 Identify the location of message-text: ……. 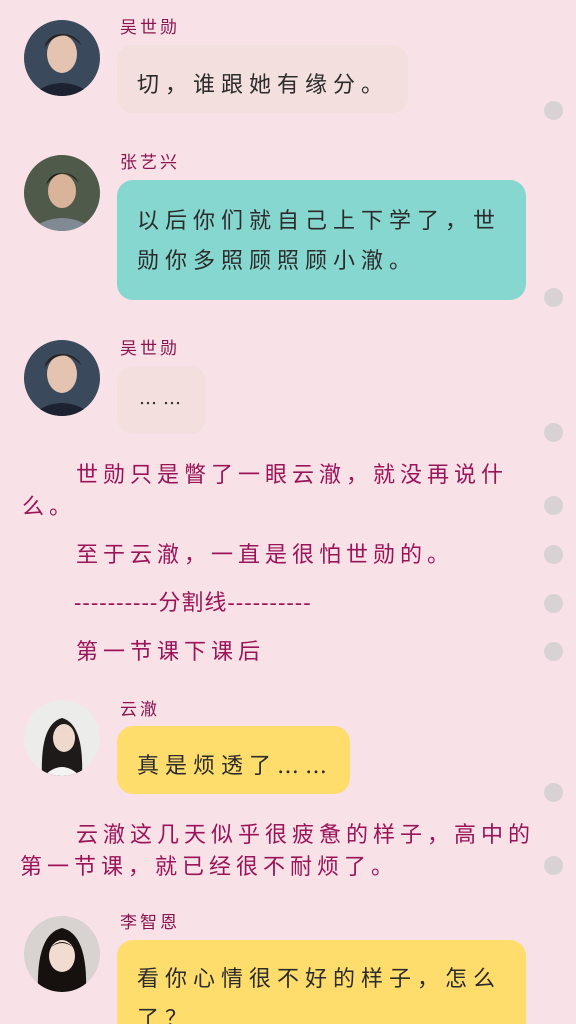
(163, 398).